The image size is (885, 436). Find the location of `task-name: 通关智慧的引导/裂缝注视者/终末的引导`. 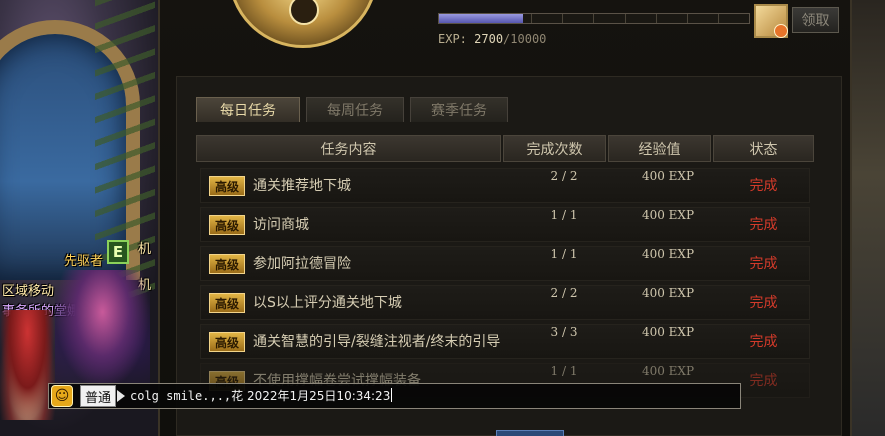

task-name: 通关智慧的引导/裂缝注视者/终末的引导 is located at coordinates (377, 342).